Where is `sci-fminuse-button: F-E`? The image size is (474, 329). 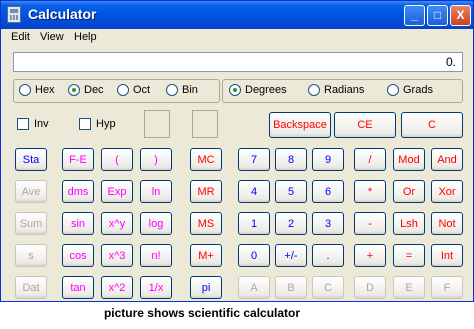
sci-fminuse-button: F-E is located at coordinates (78, 159).